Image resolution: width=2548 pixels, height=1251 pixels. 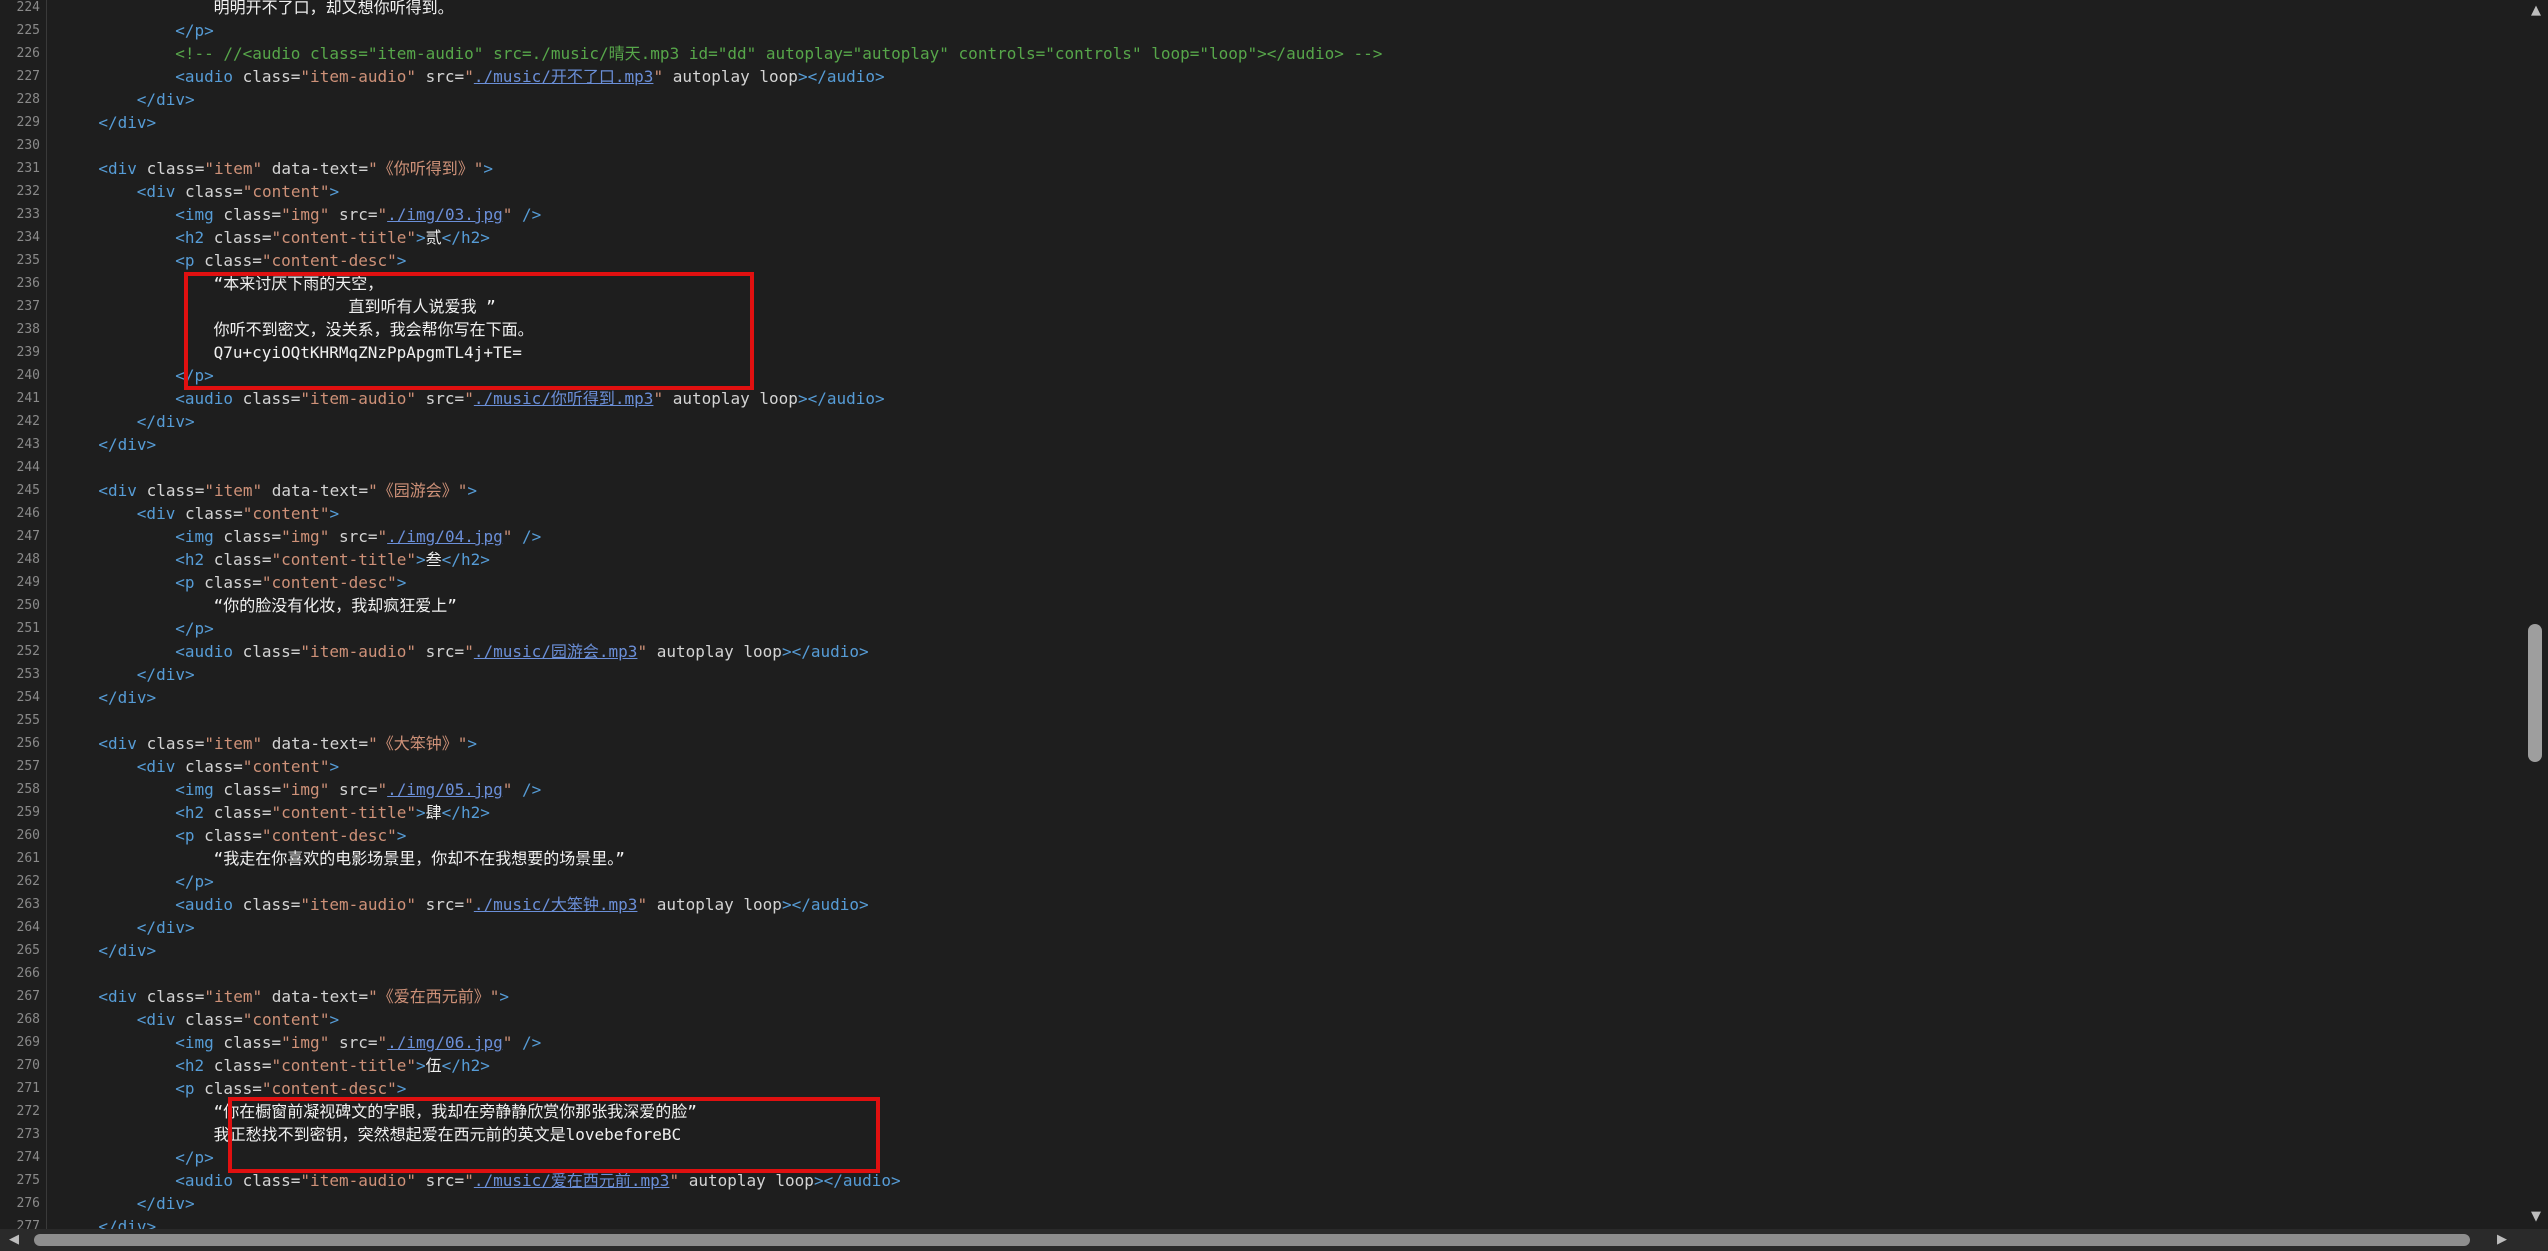 I want to click on arrow-up-icon: ▲, so click(x=2536, y=11).